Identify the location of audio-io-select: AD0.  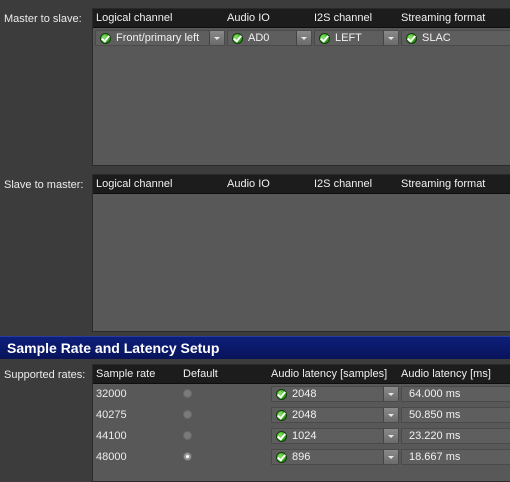
(269, 38).